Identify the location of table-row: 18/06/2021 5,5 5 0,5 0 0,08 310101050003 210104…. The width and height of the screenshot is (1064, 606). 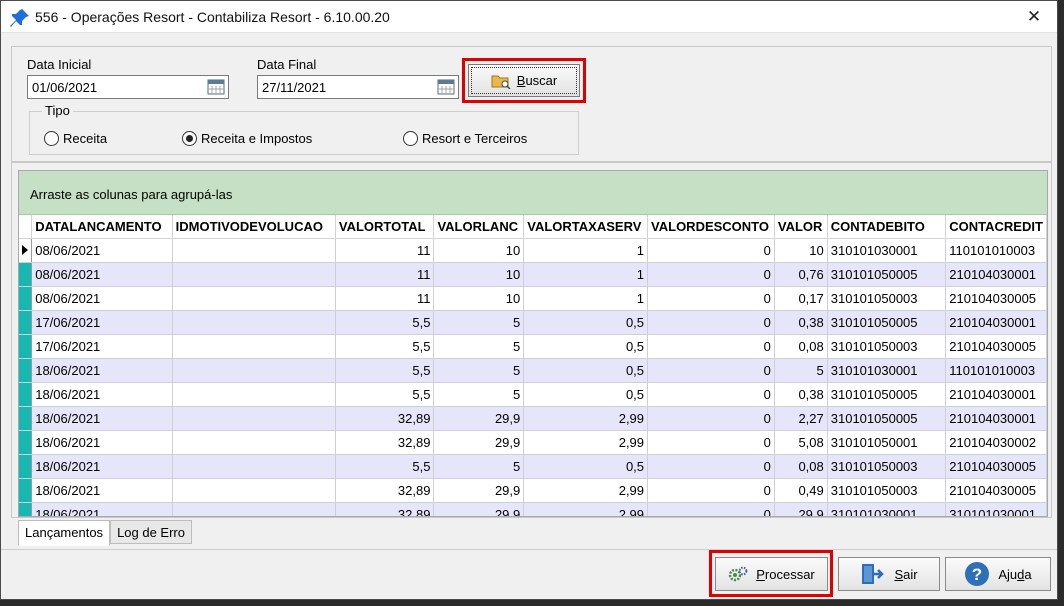
(533, 466).